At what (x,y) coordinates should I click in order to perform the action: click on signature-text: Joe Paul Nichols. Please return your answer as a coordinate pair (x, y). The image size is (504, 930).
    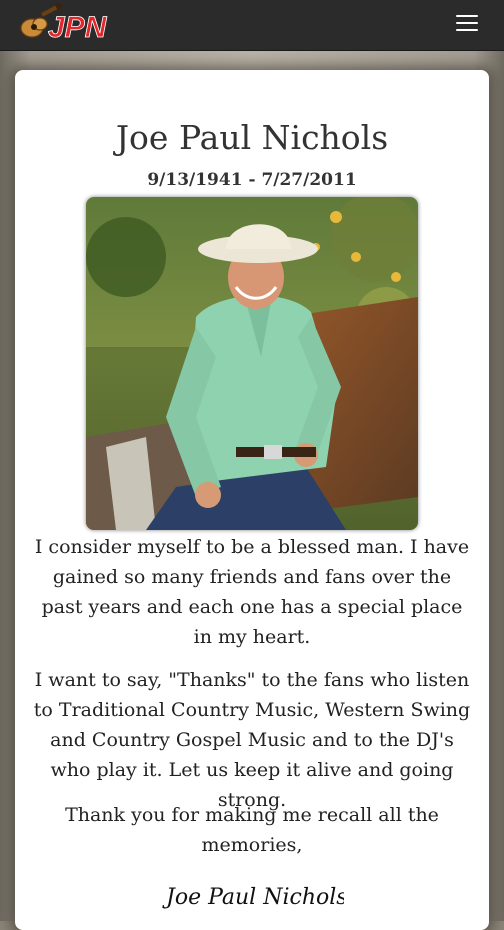
    Looking at the image, I should click on (253, 897).